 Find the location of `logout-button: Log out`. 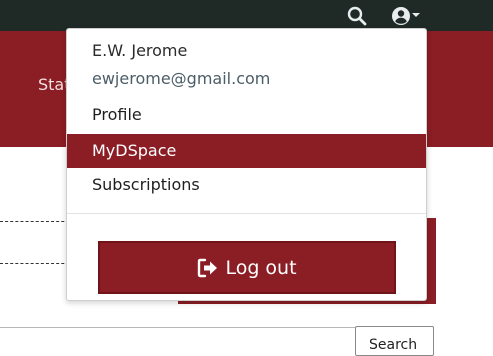

logout-button: Log out is located at coordinates (247, 267).